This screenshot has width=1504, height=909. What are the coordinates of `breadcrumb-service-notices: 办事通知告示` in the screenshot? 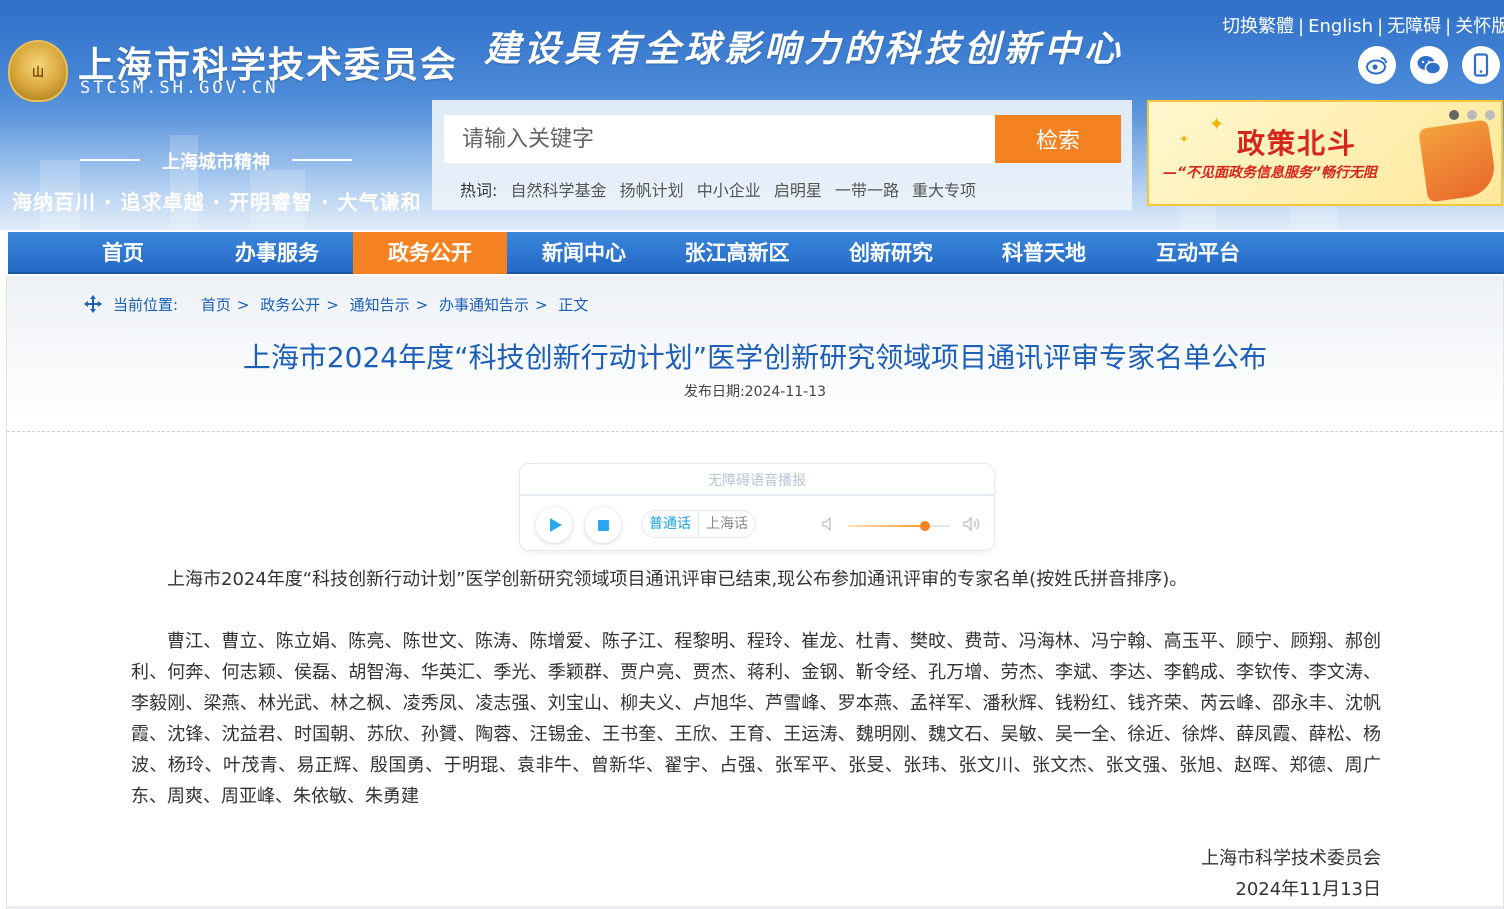 It's located at (484, 305).